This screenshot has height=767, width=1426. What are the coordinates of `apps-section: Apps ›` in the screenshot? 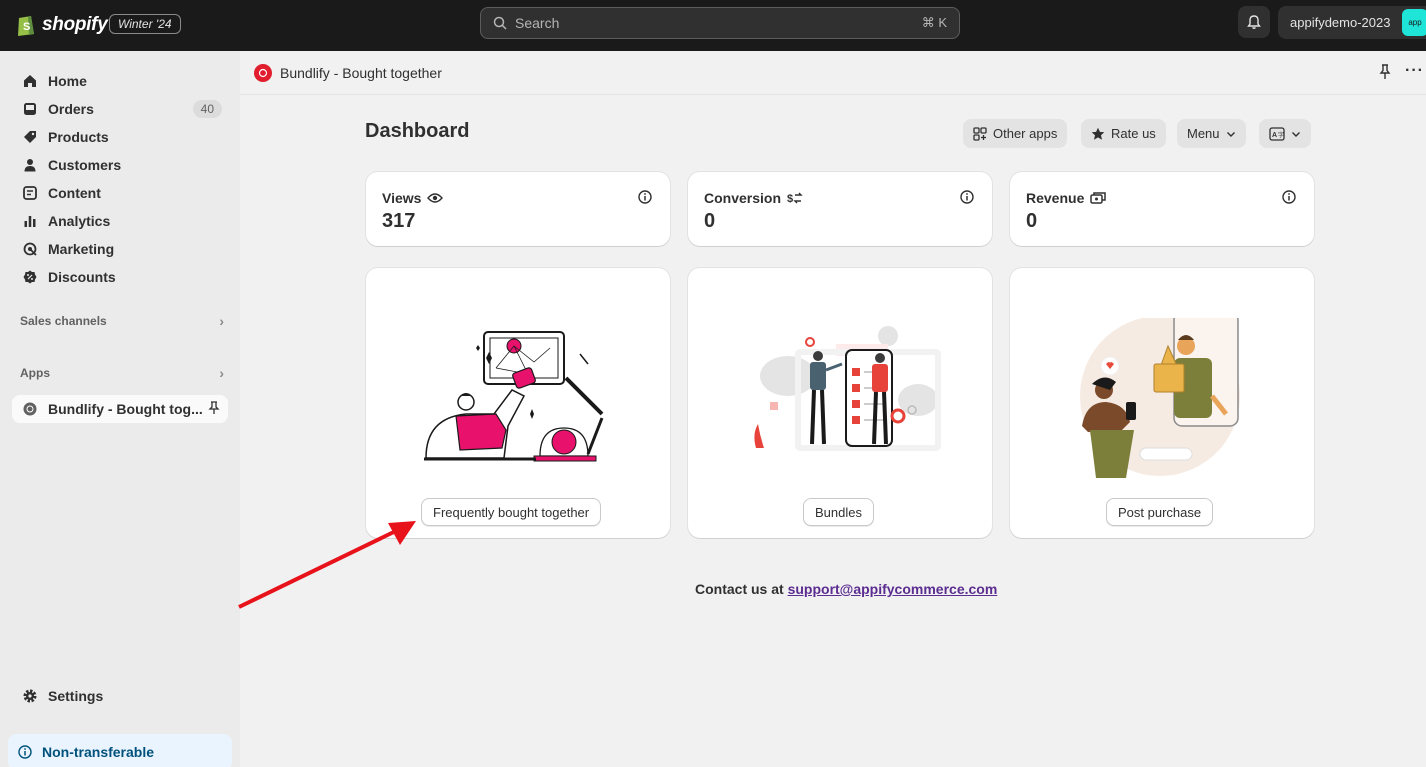 It's located at (122, 373).